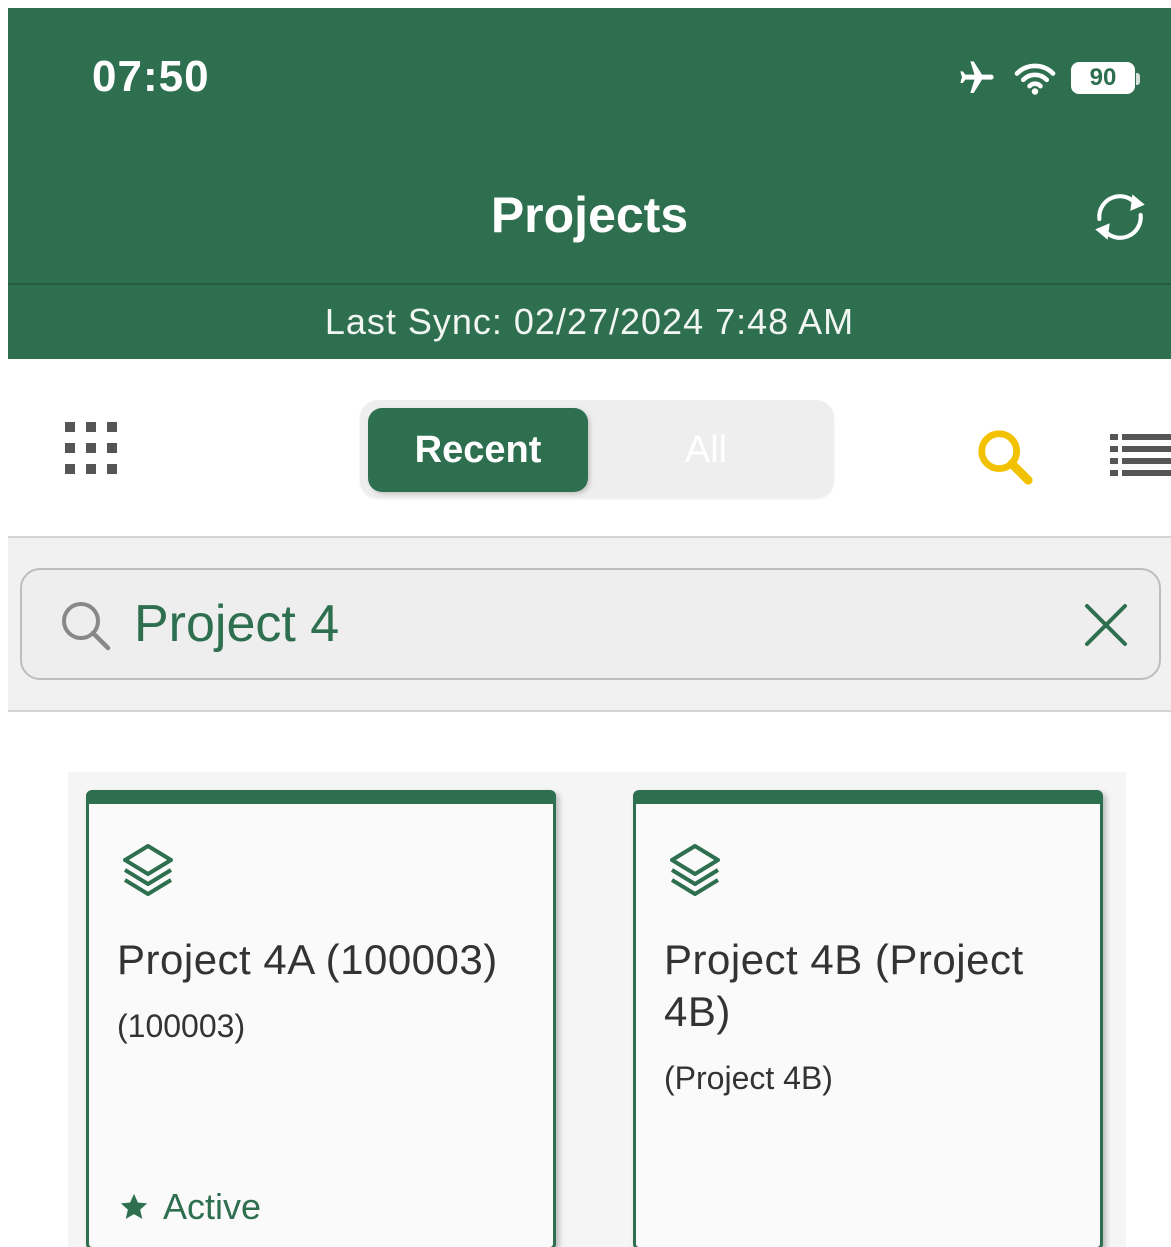 The width and height of the screenshot is (1171, 1247). Describe the element at coordinates (1106, 625) in the screenshot. I see `close-icon` at that location.